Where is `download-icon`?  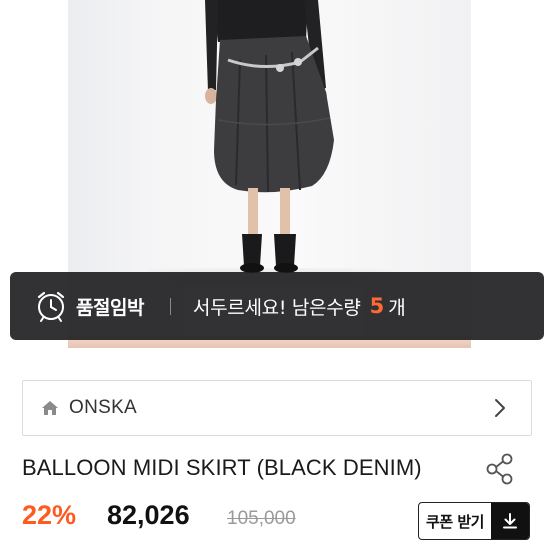
download-icon is located at coordinates (510, 521).